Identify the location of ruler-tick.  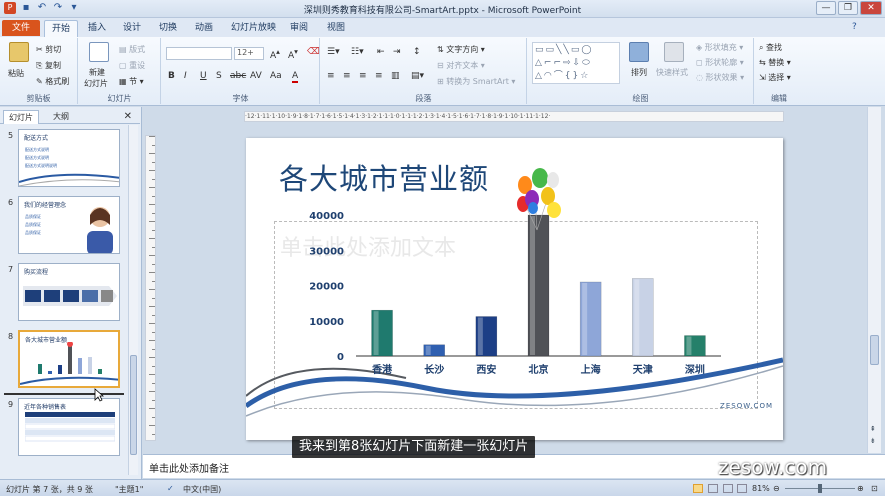
(152, 374).